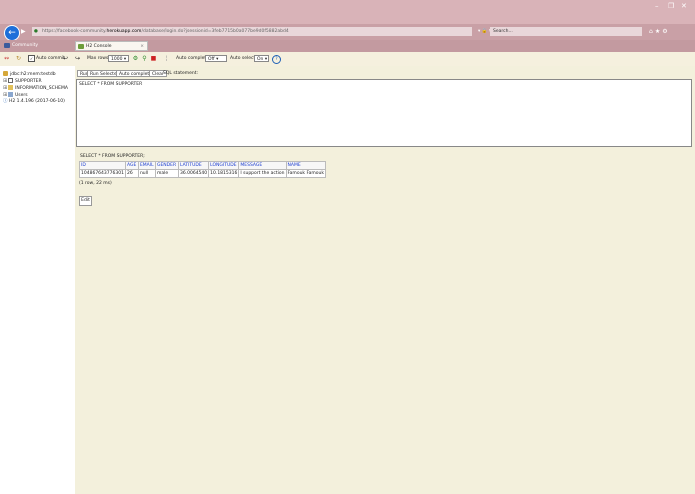  What do you see at coordinates (243, 58) in the screenshot?
I see `autoselect-label: Auto select` at bounding box center [243, 58].